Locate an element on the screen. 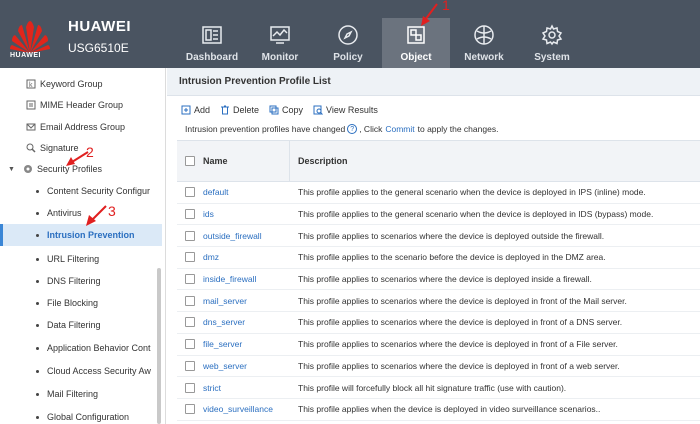 The width and height of the screenshot is (700, 424). sidebar-item-cloud-access: Cloud Access Security Aw is located at coordinates (77, 371).